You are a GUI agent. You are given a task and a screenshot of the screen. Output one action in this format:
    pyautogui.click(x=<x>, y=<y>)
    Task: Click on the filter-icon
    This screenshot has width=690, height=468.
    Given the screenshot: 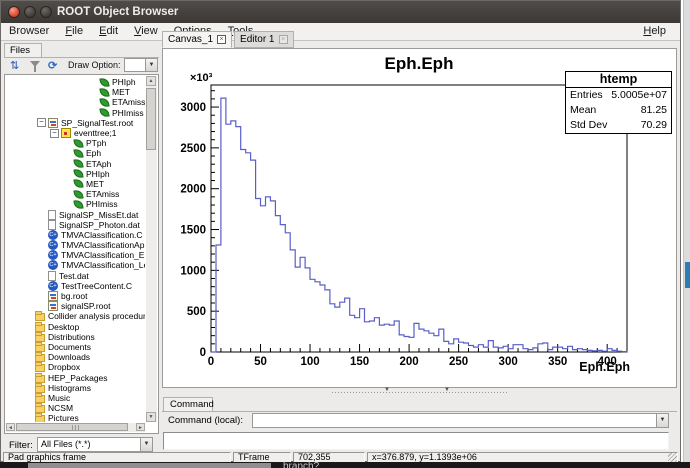 What is the action you would take?
    pyautogui.click(x=35, y=66)
    